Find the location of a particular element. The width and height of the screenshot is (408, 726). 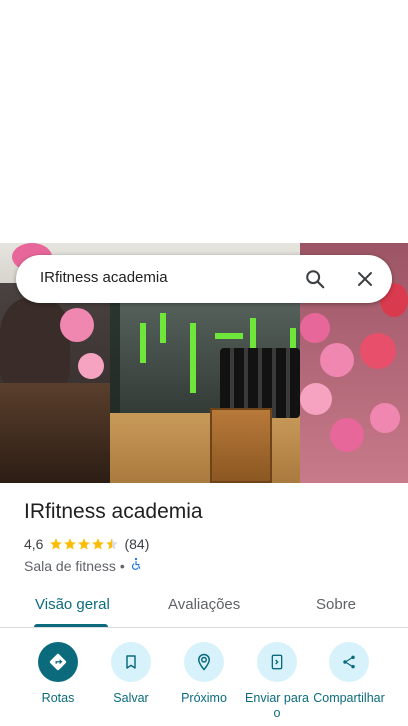

bookmark-icon is located at coordinates (131, 662).